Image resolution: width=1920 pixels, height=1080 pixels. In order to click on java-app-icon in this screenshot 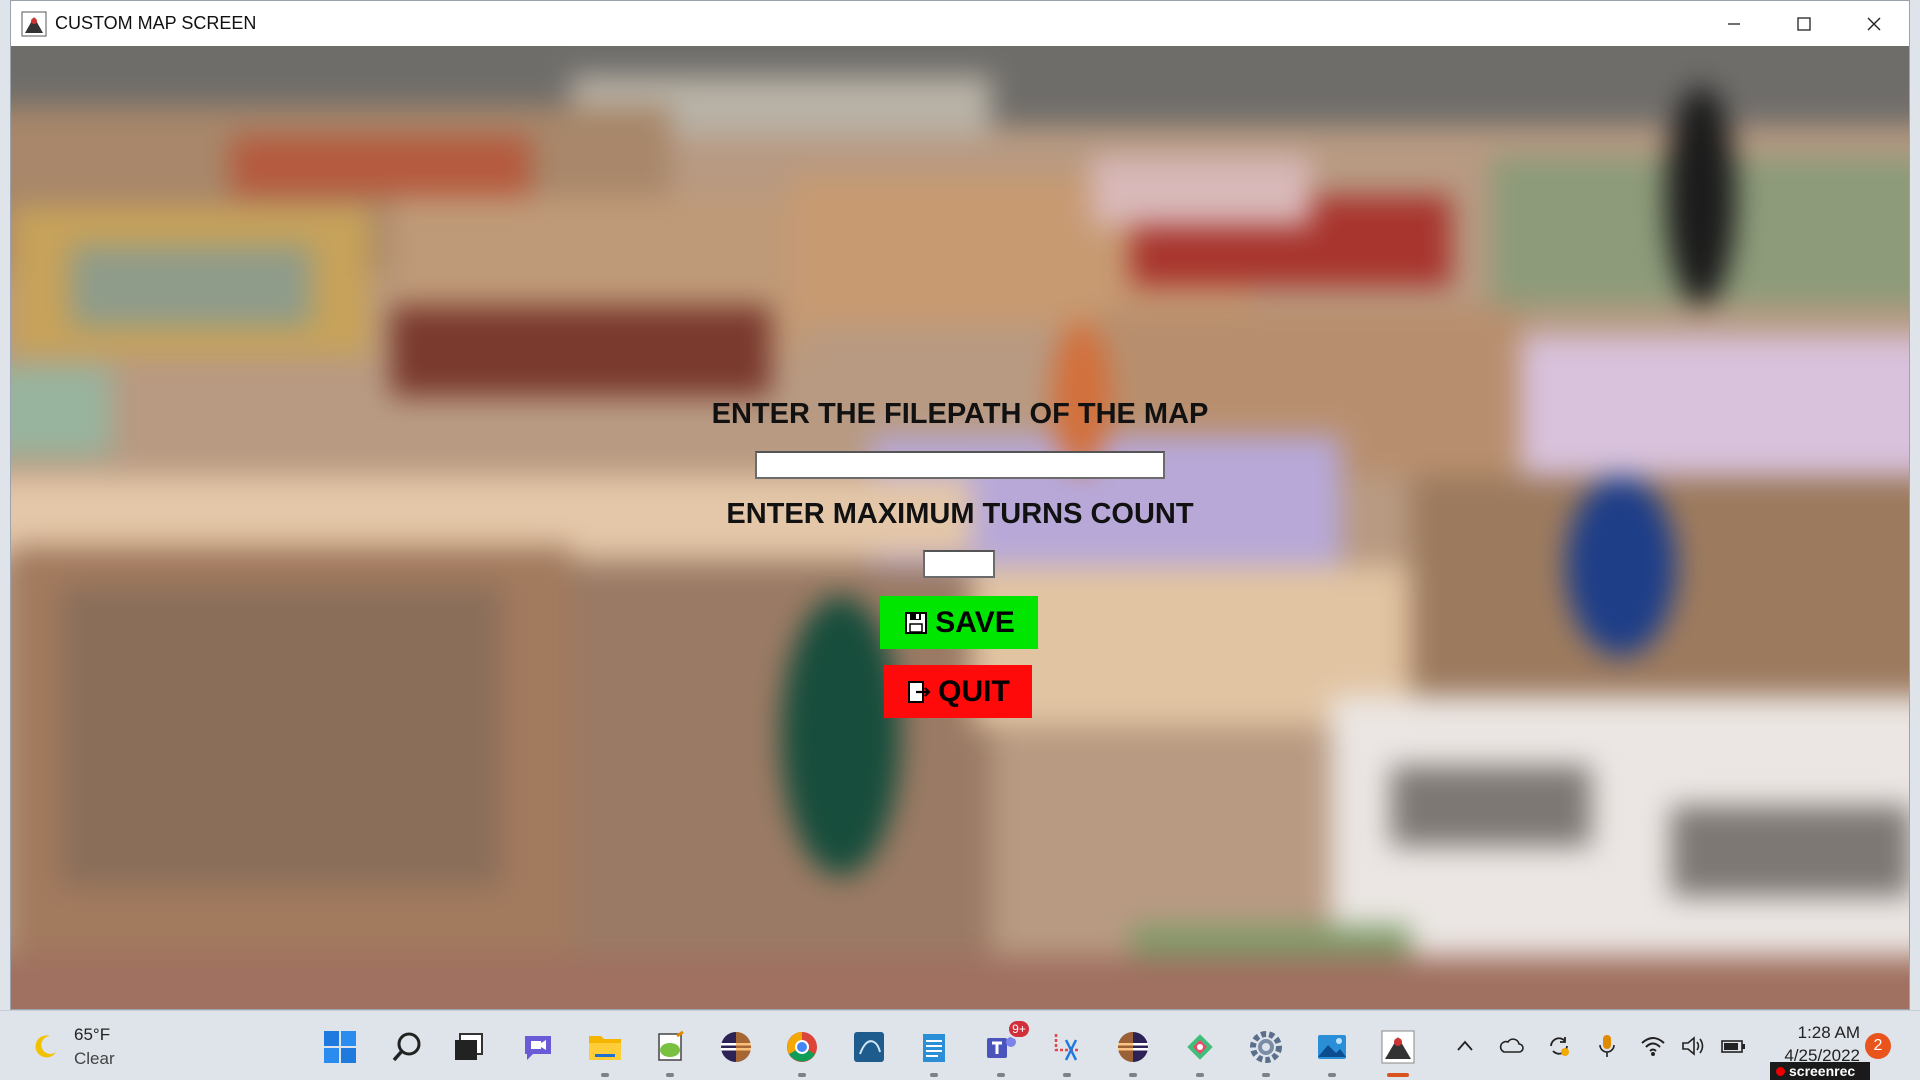, I will do `click(34, 23)`.